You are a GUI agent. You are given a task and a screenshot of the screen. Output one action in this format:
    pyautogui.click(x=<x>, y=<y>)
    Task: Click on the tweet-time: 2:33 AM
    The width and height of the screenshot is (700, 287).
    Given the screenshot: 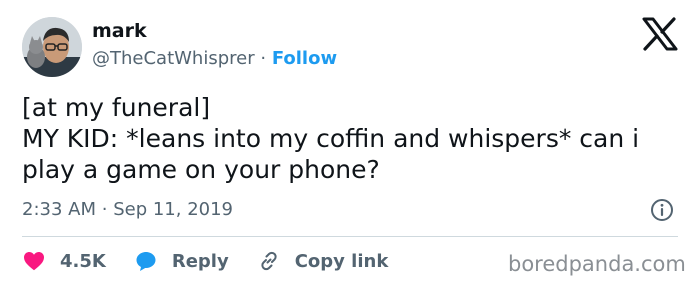 What is the action you would take?
    pyautogui.click(x=59, y=209)
    